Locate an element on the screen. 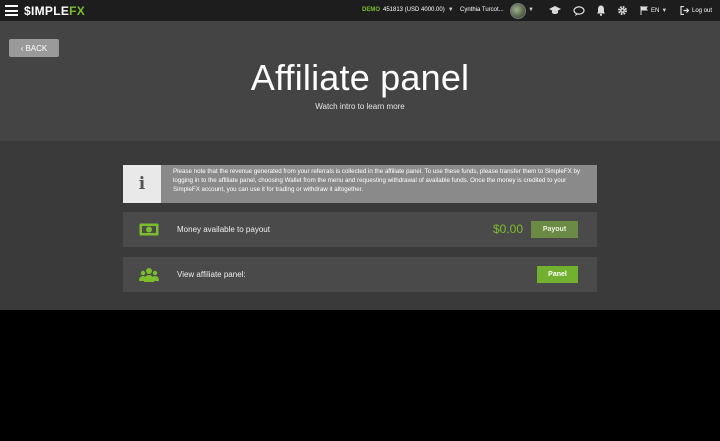 This screenshot has width=720, height=441. payout-row: Money available to payout $0.00 Payout is located at coordinates (360, 229).